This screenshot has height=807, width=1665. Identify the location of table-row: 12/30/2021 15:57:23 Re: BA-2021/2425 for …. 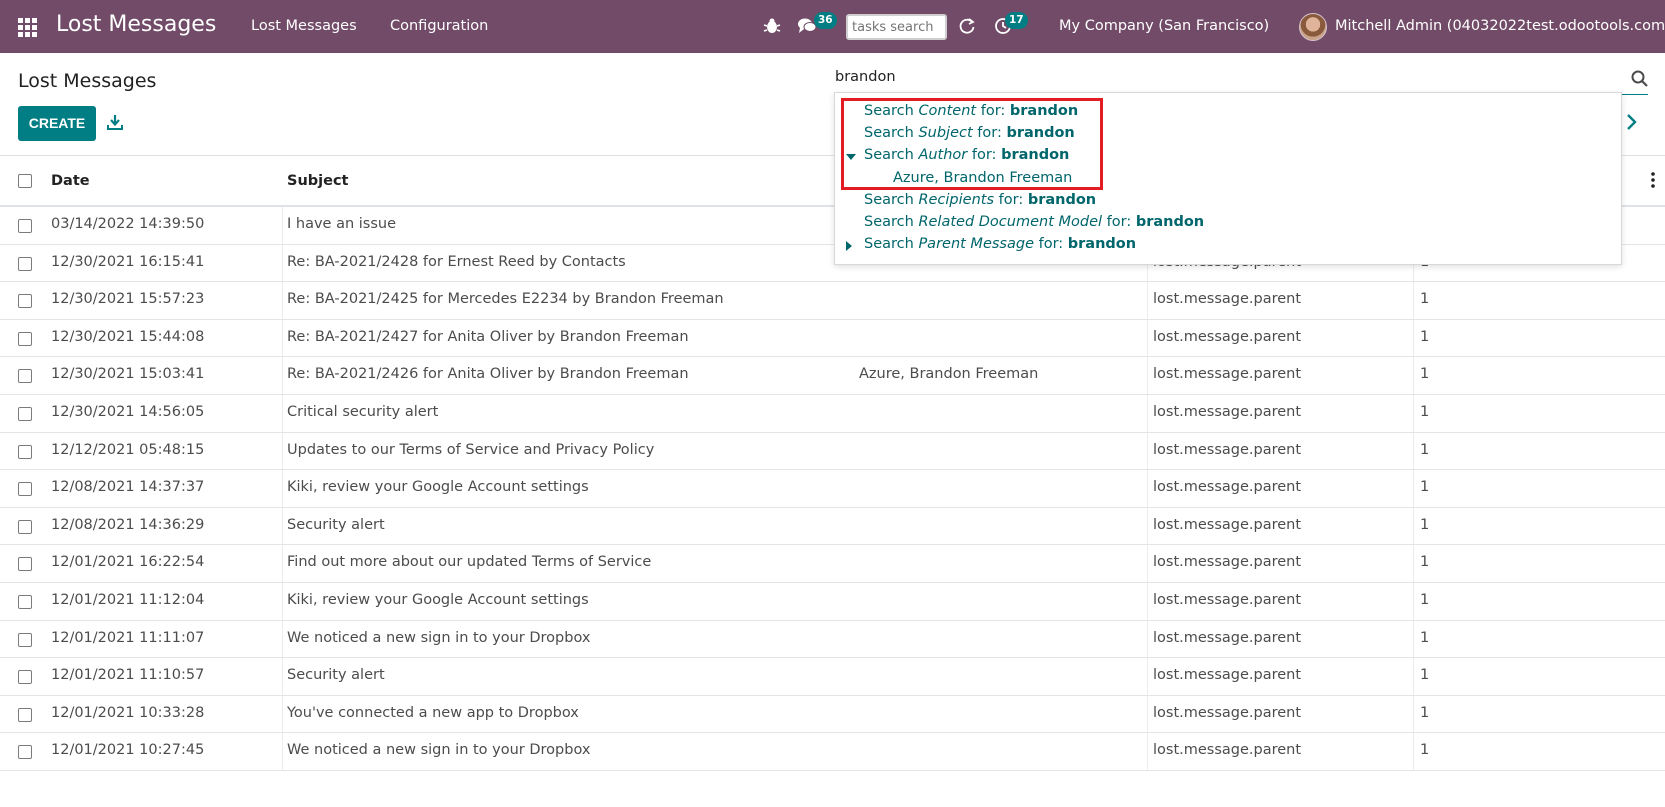
(832, 301).